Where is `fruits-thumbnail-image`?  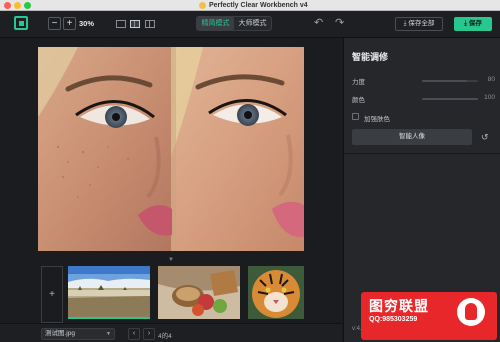 fruits-thumbnail-image is located at coordinates (199, 292).